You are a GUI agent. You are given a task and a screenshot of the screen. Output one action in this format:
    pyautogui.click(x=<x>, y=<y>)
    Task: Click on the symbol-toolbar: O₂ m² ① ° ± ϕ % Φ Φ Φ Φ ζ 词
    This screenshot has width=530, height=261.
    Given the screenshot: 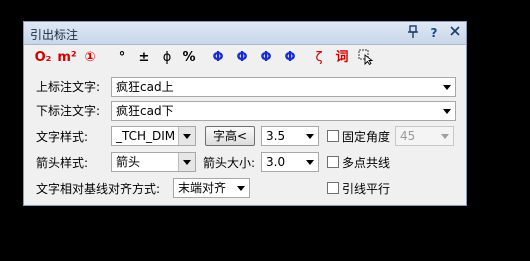 What is the action you would take?
    pyautogui.click(x=245, y=58)
    